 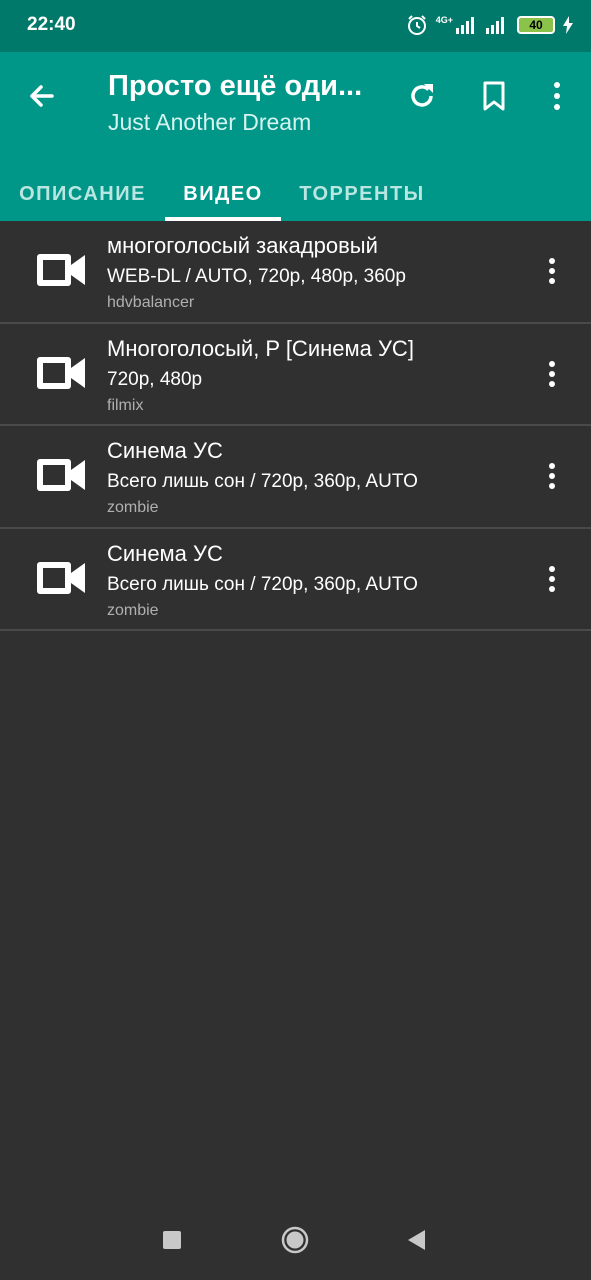 I want to click on square-icon, so click(x=172, y=1240).